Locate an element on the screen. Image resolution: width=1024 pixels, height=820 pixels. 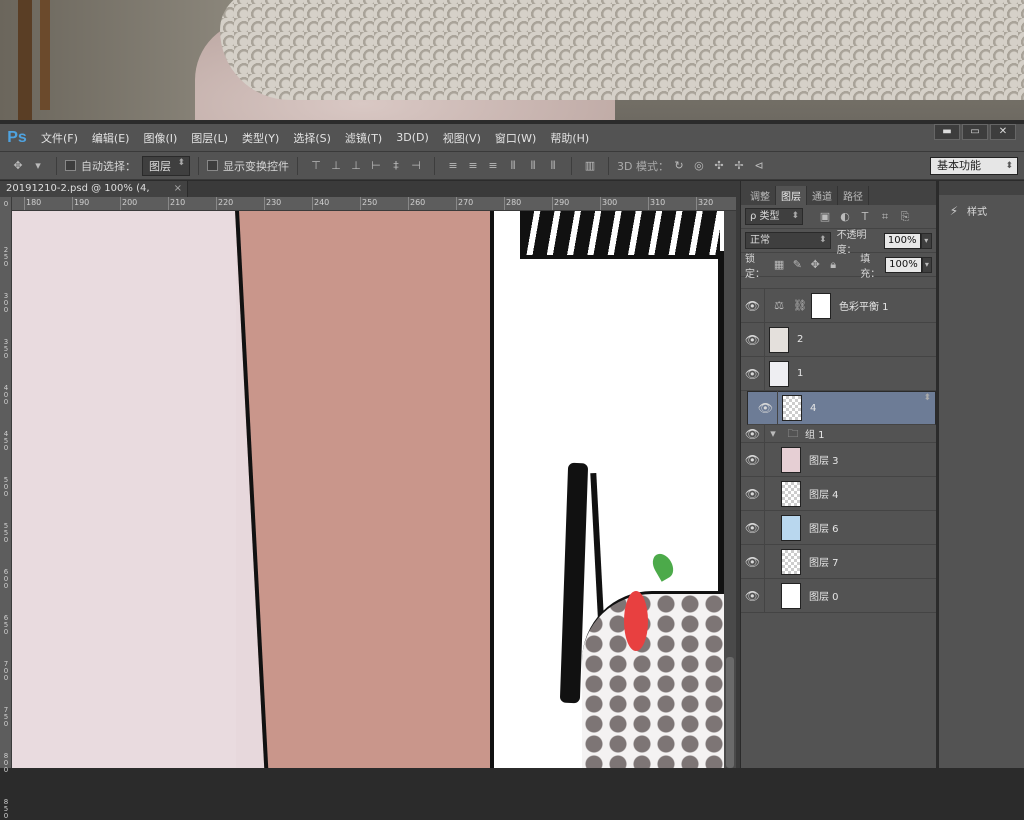
scrollbar-thumb is located at coordinates (730, 712).